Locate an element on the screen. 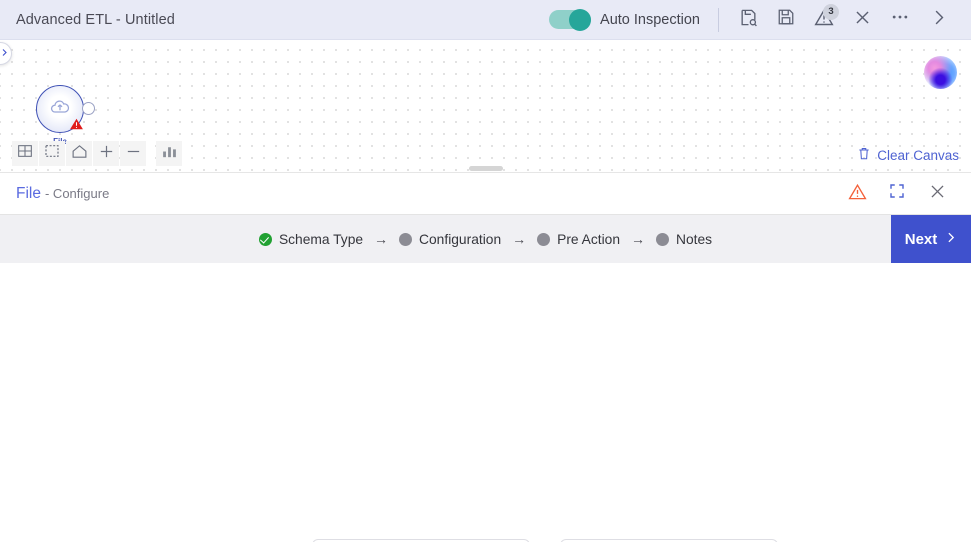 The width and height of the screenshot is (971, 542). select-area-button is located at coordinates (52, 153).